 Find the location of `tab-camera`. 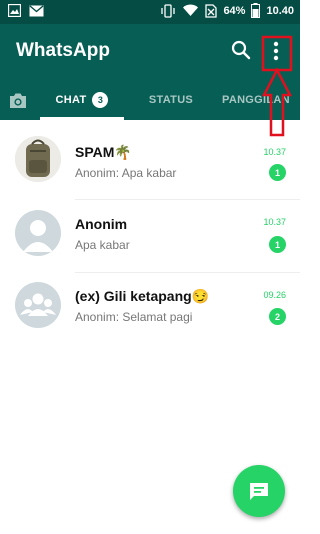

tab-camera is located at coordinates (18, 100).